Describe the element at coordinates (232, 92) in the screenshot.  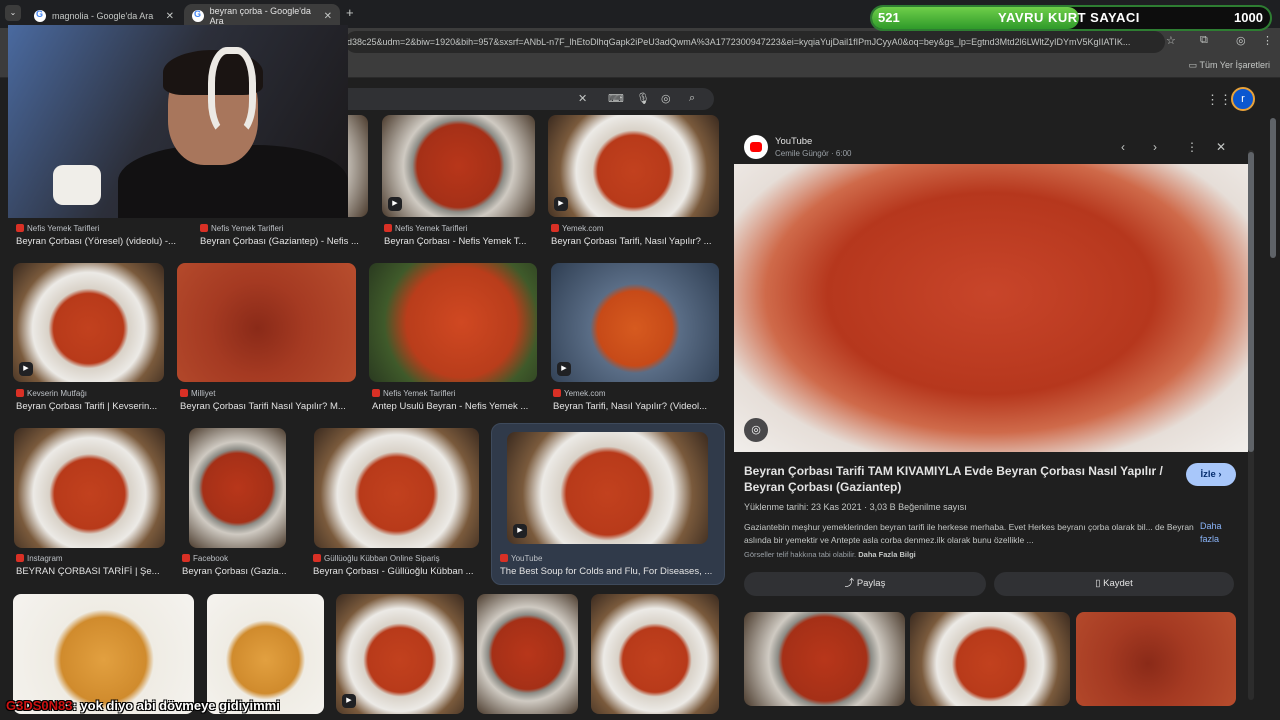
I see `headphones-icon` at that location.